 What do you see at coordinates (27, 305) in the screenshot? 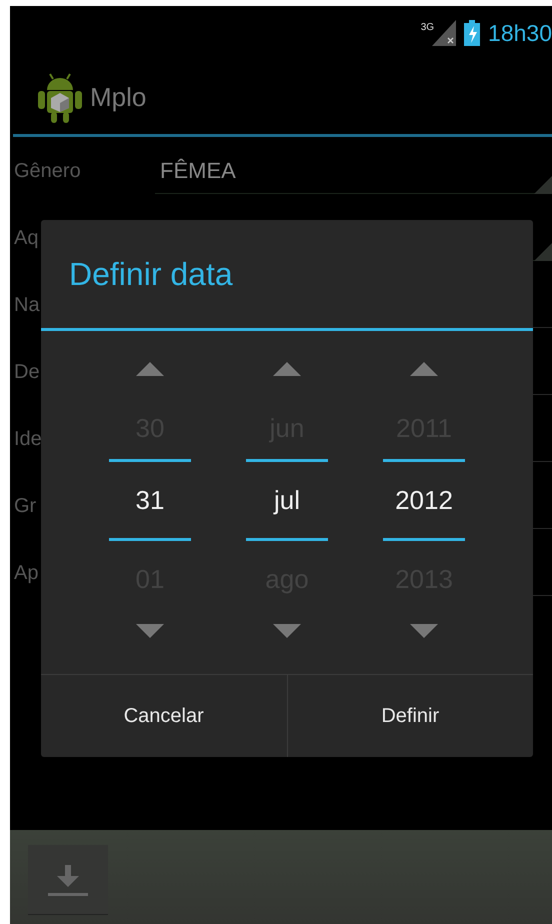
I see `field-label: Na` at bounding box center [27, 305].